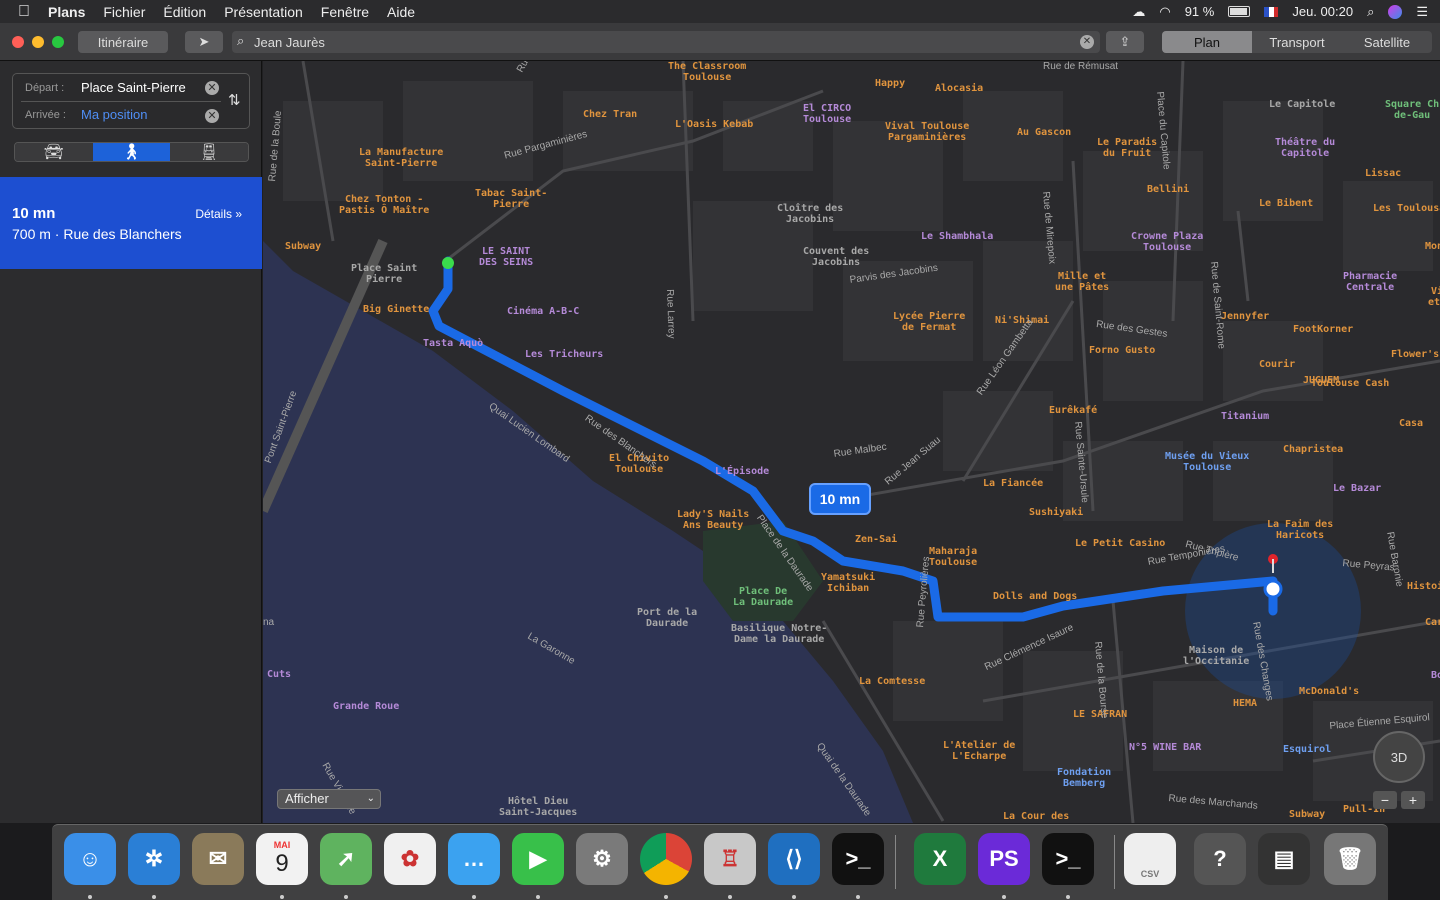 This screenshot has width=1440, height=900. What do you see at coordinates (876, 539) in the screenshot?
I see `poi-label: Zen-Sai` at bounding box center [876, 539].